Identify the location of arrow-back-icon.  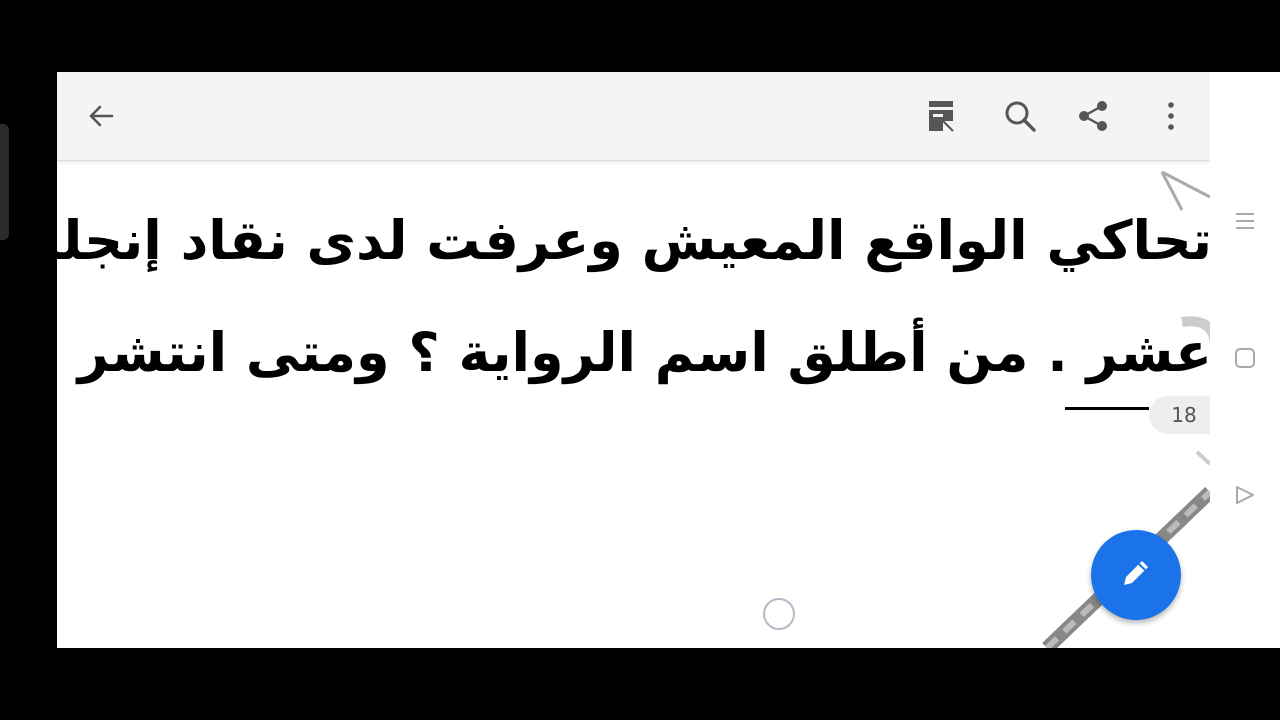
(101, 116).